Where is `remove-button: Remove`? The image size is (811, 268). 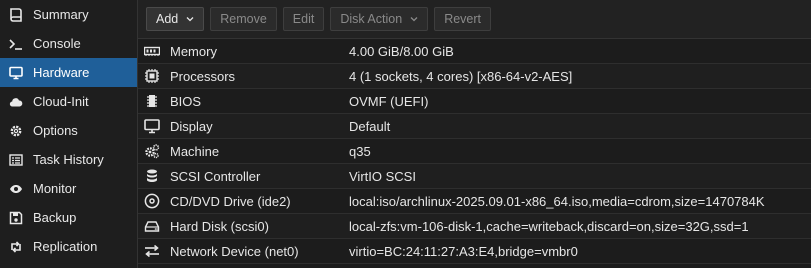
remove-button: Remove is located at coordinates (243, 19).